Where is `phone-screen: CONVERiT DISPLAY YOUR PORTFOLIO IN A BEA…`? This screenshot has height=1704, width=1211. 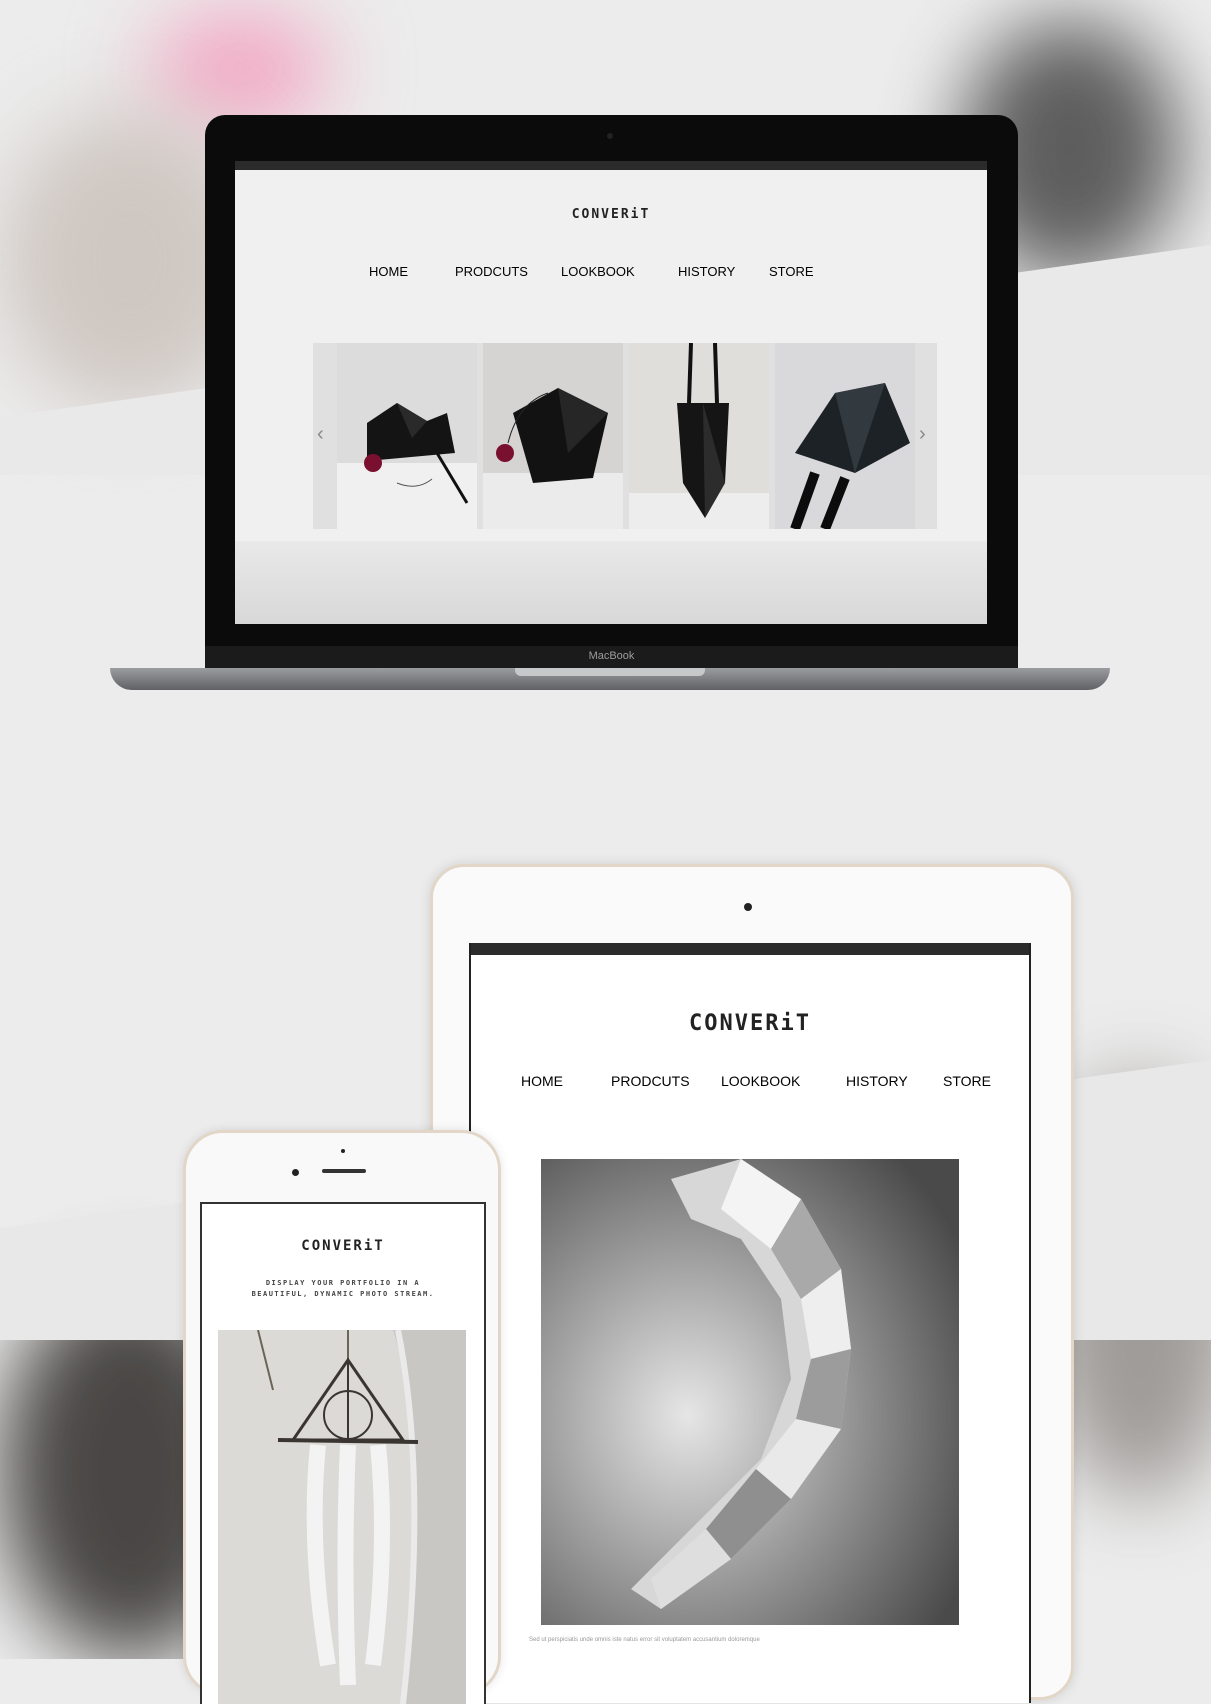
phone-screen: CONVERiT DISPLAY YOUR PORTFOLIO IN A BEA… is located at coordinates (343, 1453).